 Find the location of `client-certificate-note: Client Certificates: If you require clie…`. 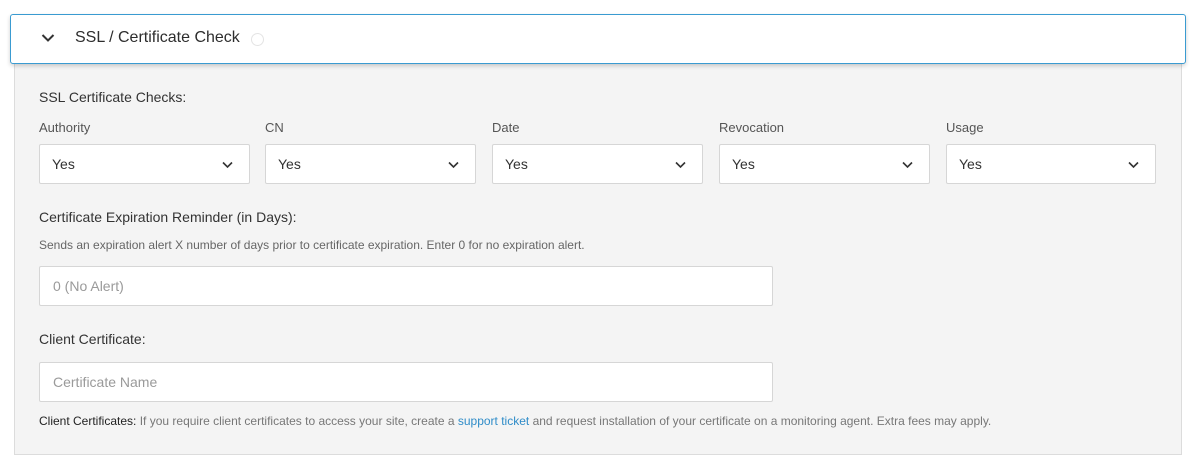

client-certificate-note: Client Certificates: If you require clie… is located at coordinates (515, 421).